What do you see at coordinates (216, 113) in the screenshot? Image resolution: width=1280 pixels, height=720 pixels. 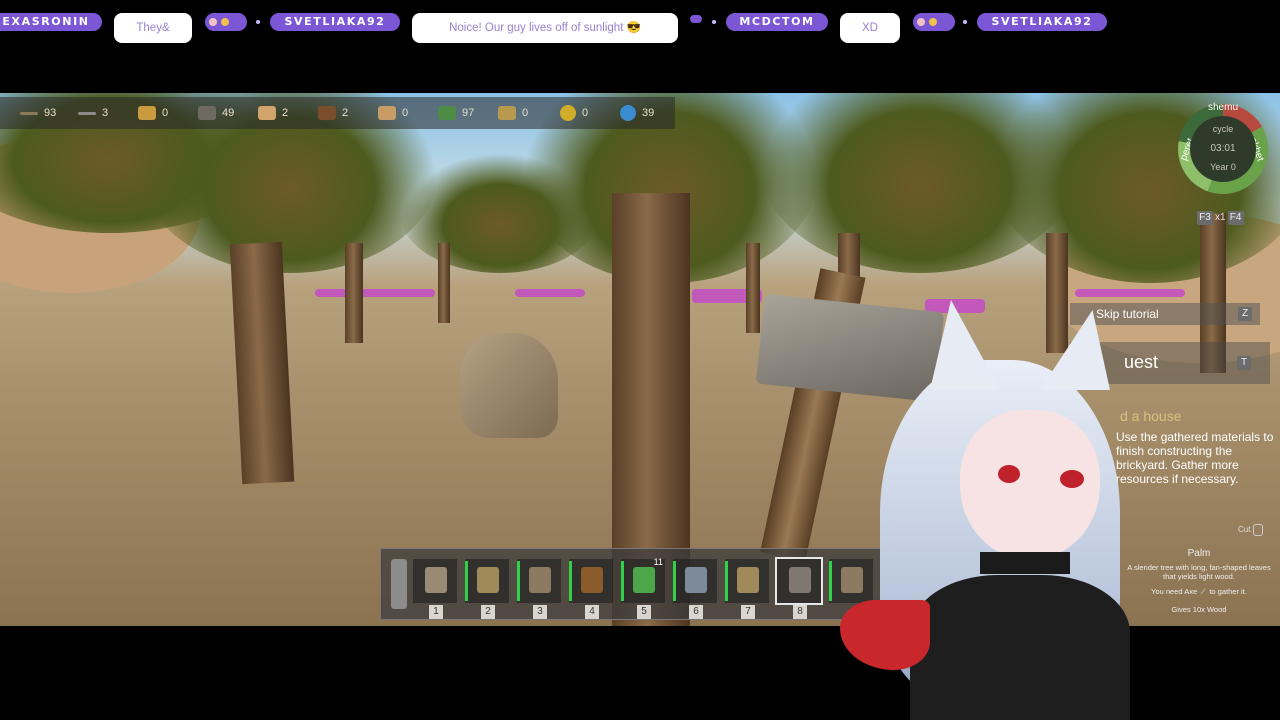 I see `resource-item: 49` at bounding box center [216, 113].